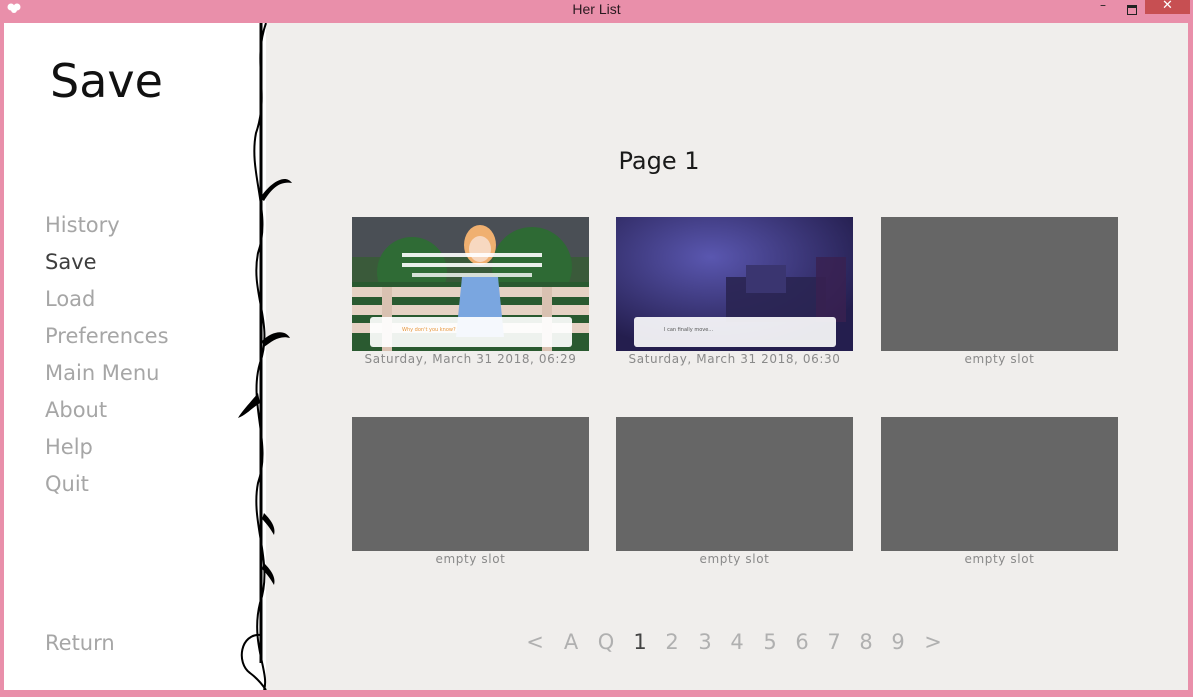 The height and width of the screenshot is (697, 1193). I want to click on scene-screenshot: Why don't you know?, so click(470, 284).